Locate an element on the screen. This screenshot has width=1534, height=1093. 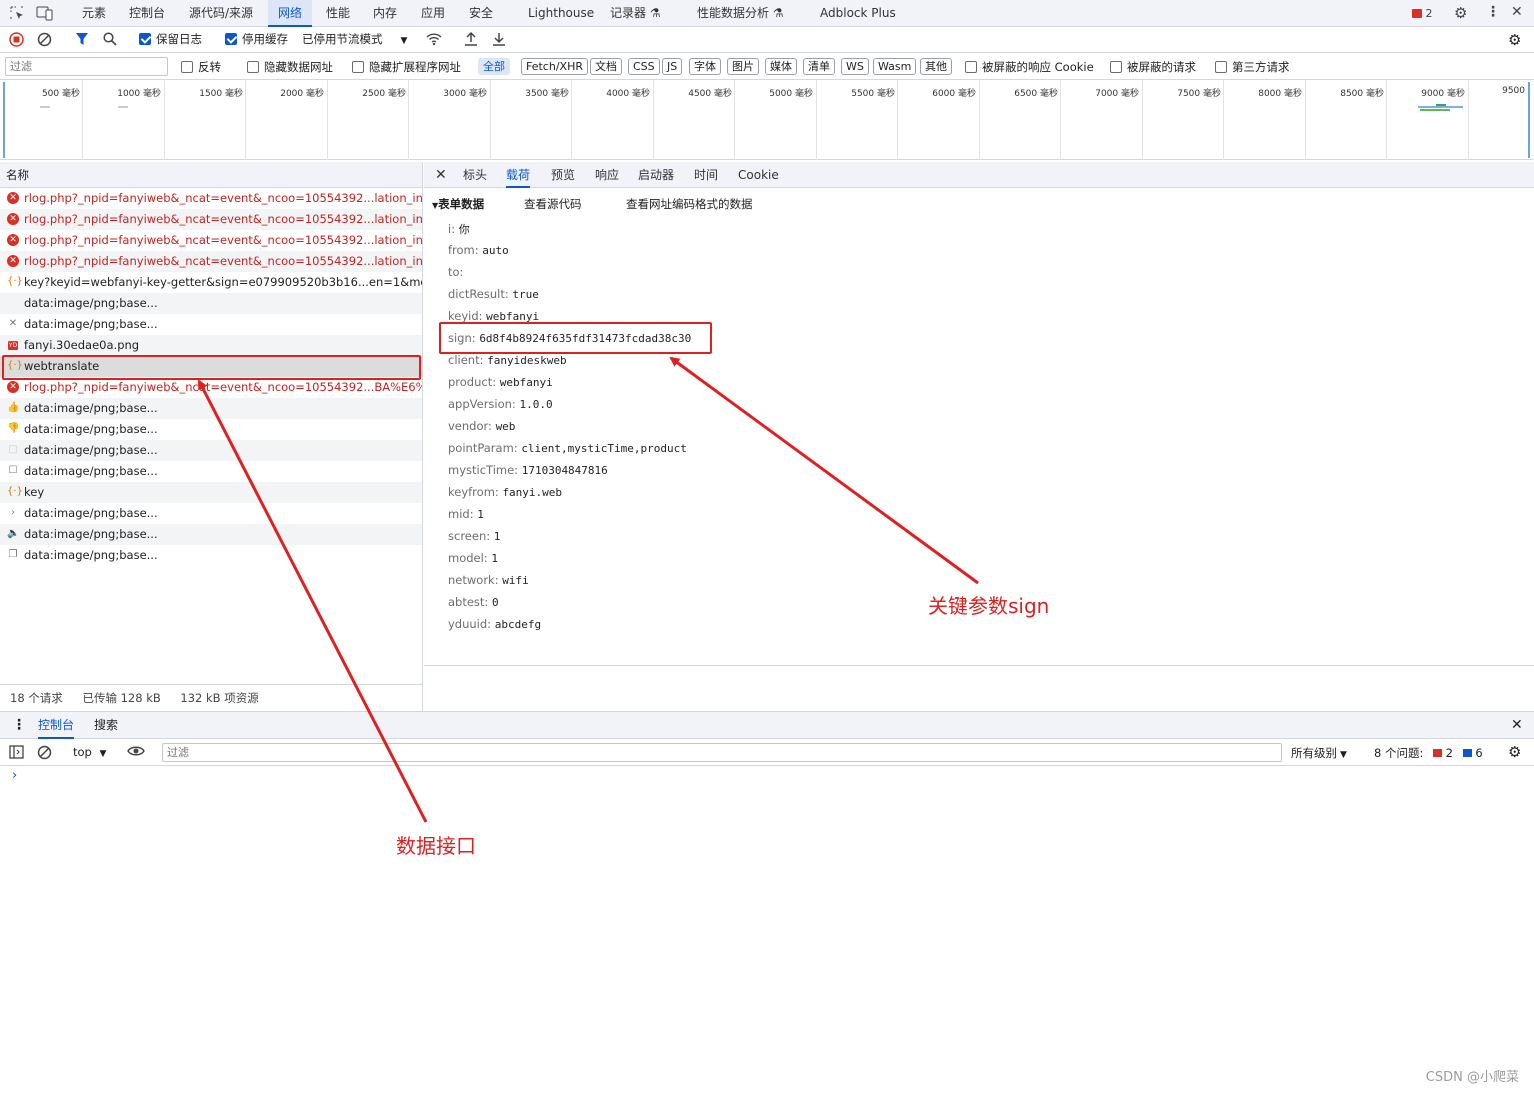
sign-annotation-label: 关键参数sign is located at coordinates (989, 606).